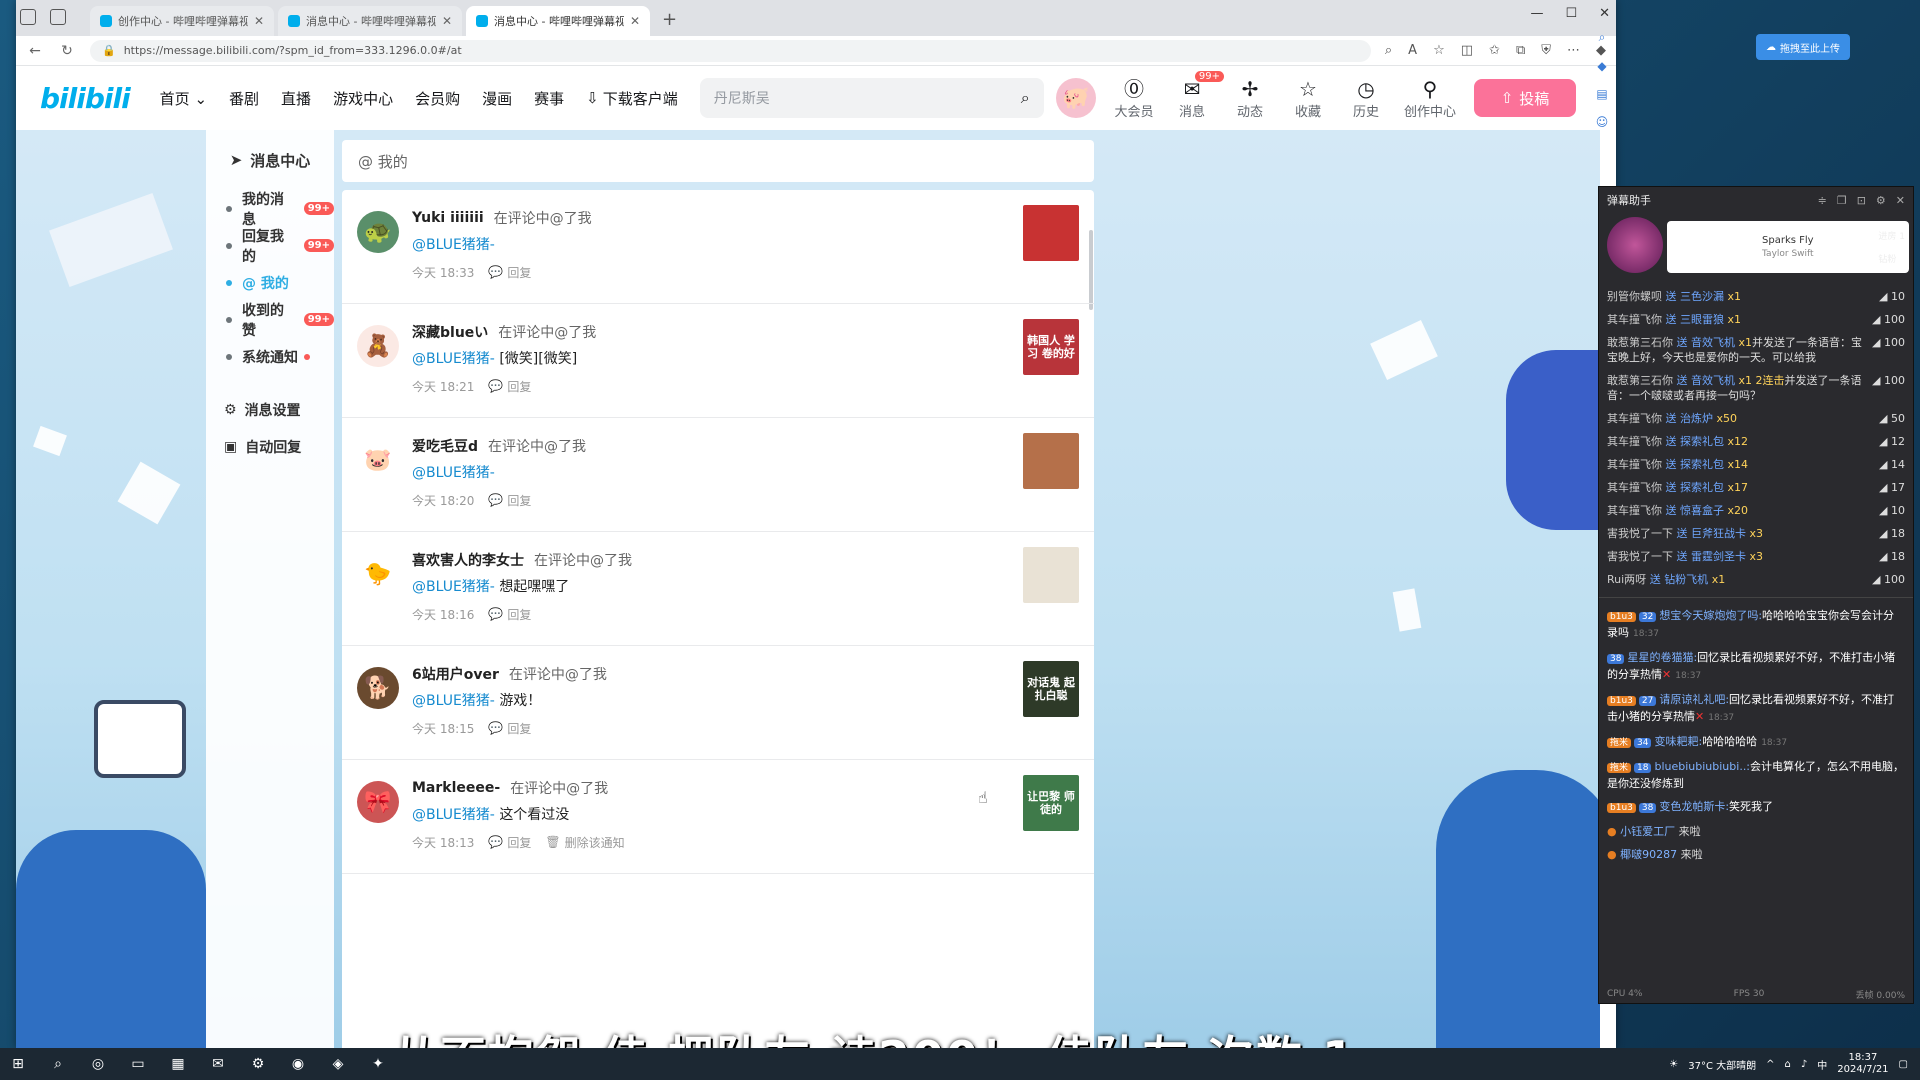 This screenshot has width=1920, height=1080. What do you see at coordinates (1900, 200) in the screenshot?
I see `close-icon: ✕` at bounding box center [1900, 200].